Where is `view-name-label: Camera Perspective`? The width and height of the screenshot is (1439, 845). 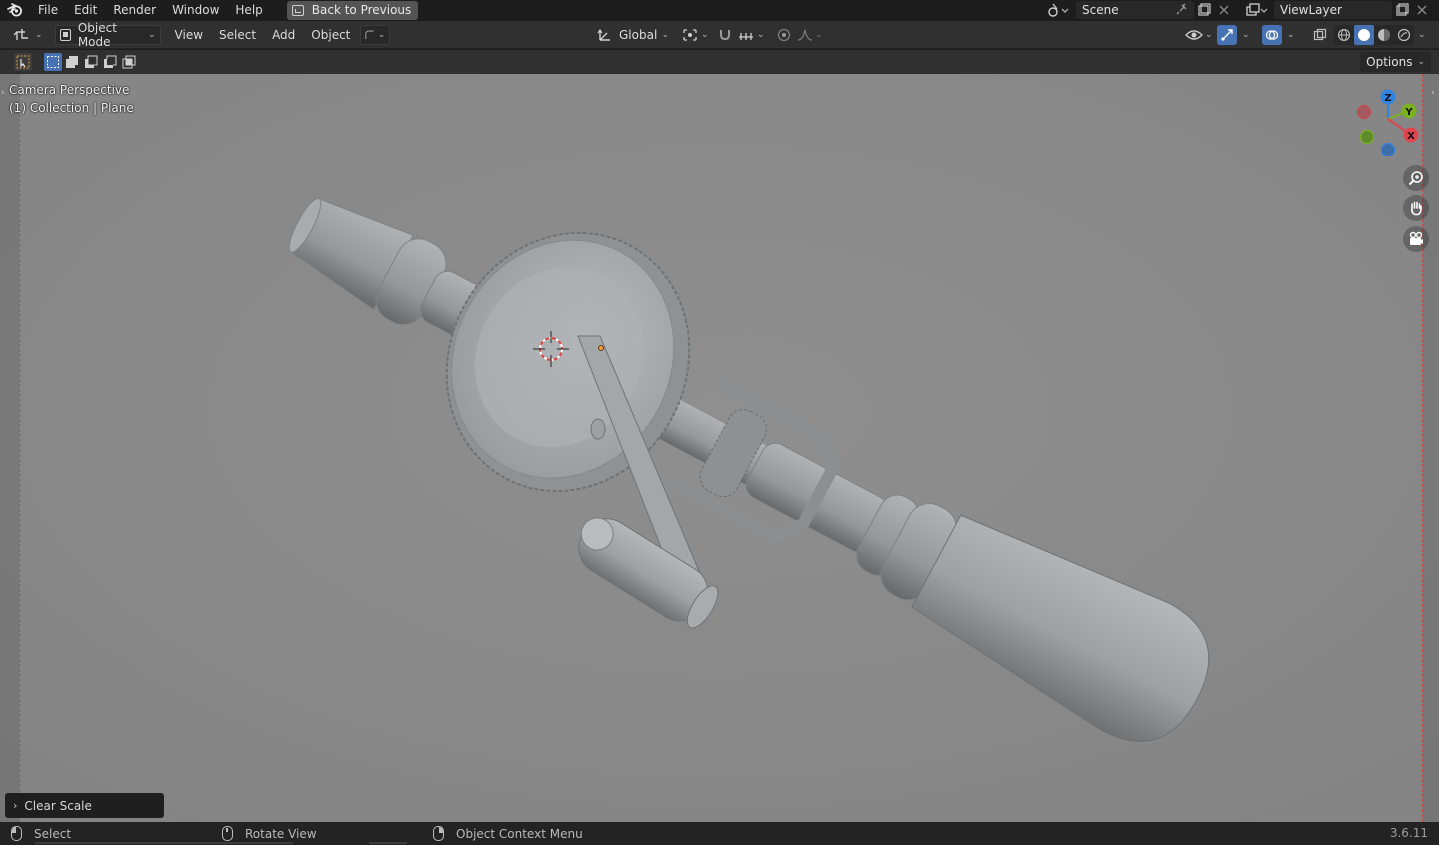 view-name-label: Camera Perspective is located at coordinates (69, 90).